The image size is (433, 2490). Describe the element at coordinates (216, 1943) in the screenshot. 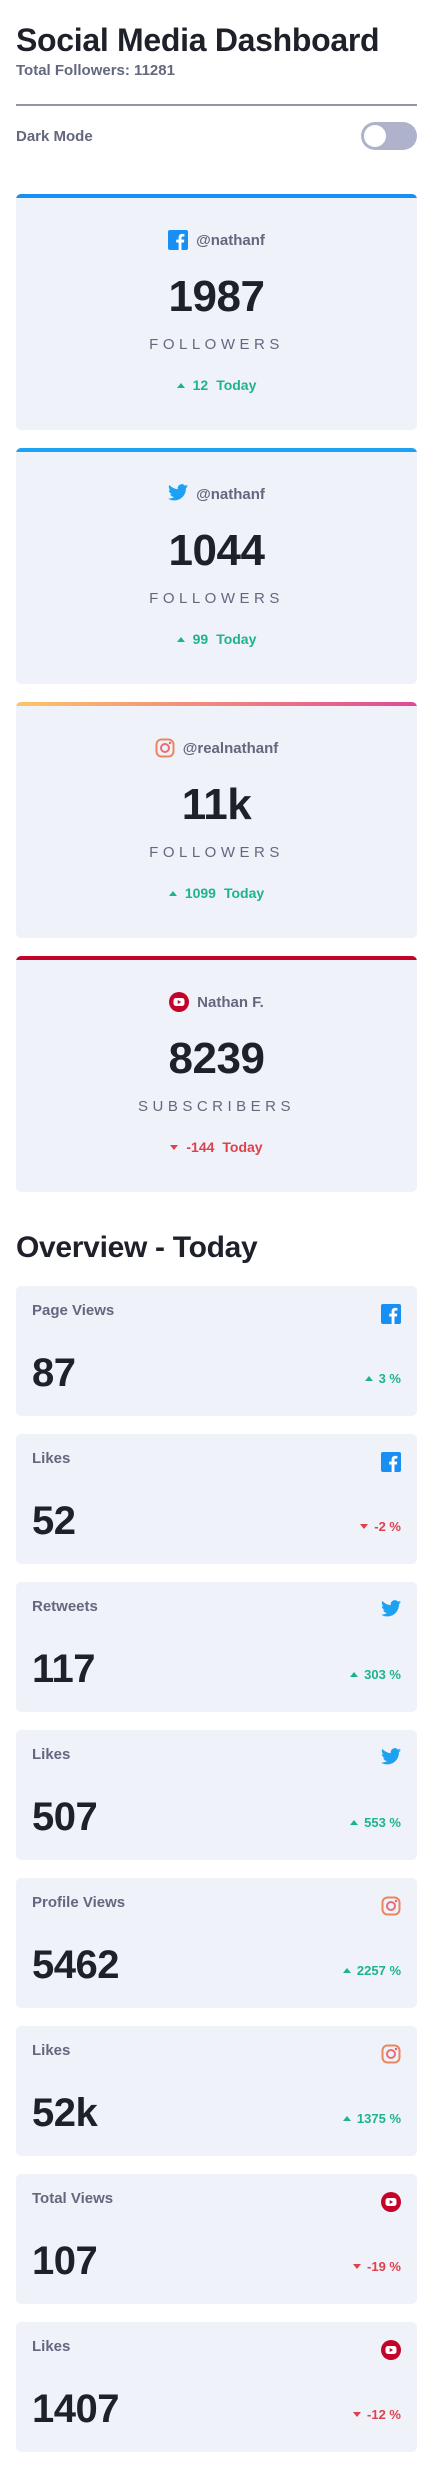

I see `overview-card: Profile Views 5462 2257 %` at that location.